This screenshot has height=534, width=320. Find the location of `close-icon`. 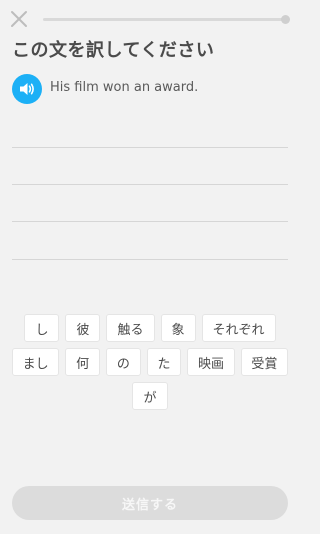

close-icon is located at coordinates (19, 19).